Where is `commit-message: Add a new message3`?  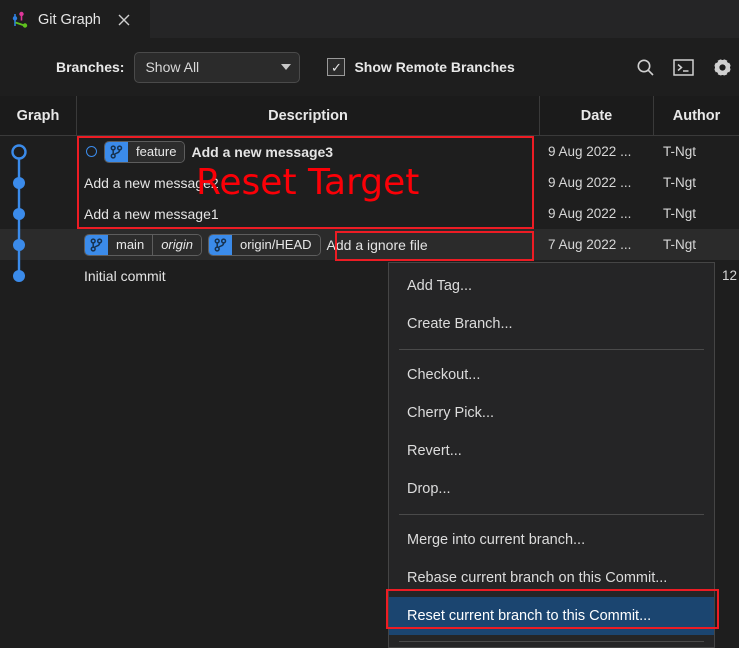 commit-message: Add a new message3 is located at coordinates (262, 151).